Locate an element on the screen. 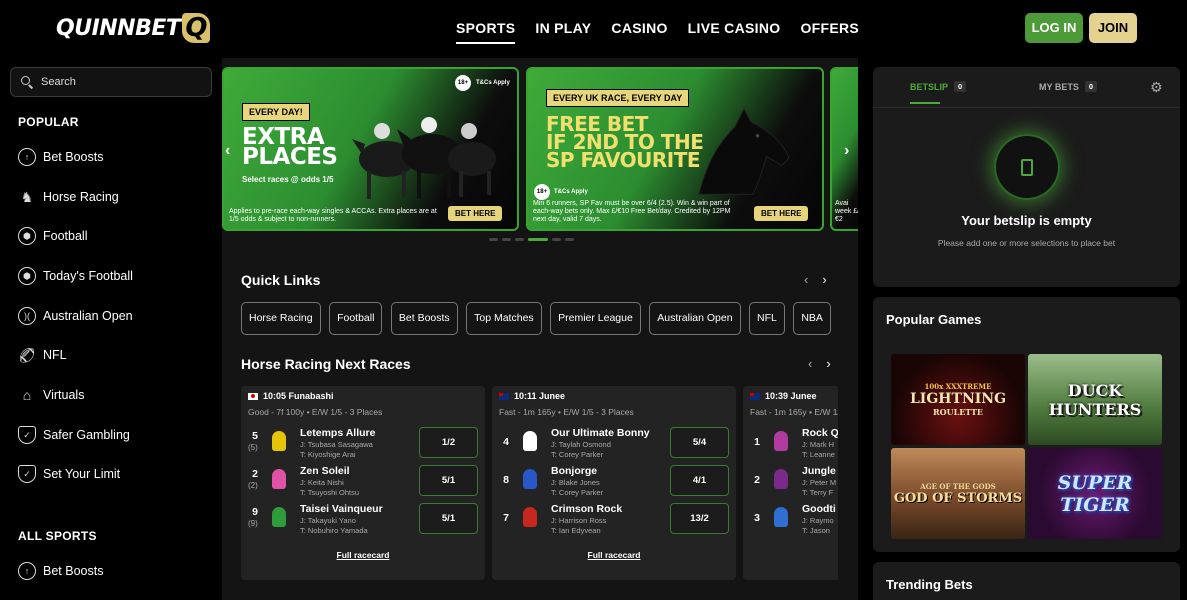 Image resolution: width=1187 pixels, height=600 pixels. sidebar-item-todays-football: ⬢ Today's Football is located at coordinates (75, 276).